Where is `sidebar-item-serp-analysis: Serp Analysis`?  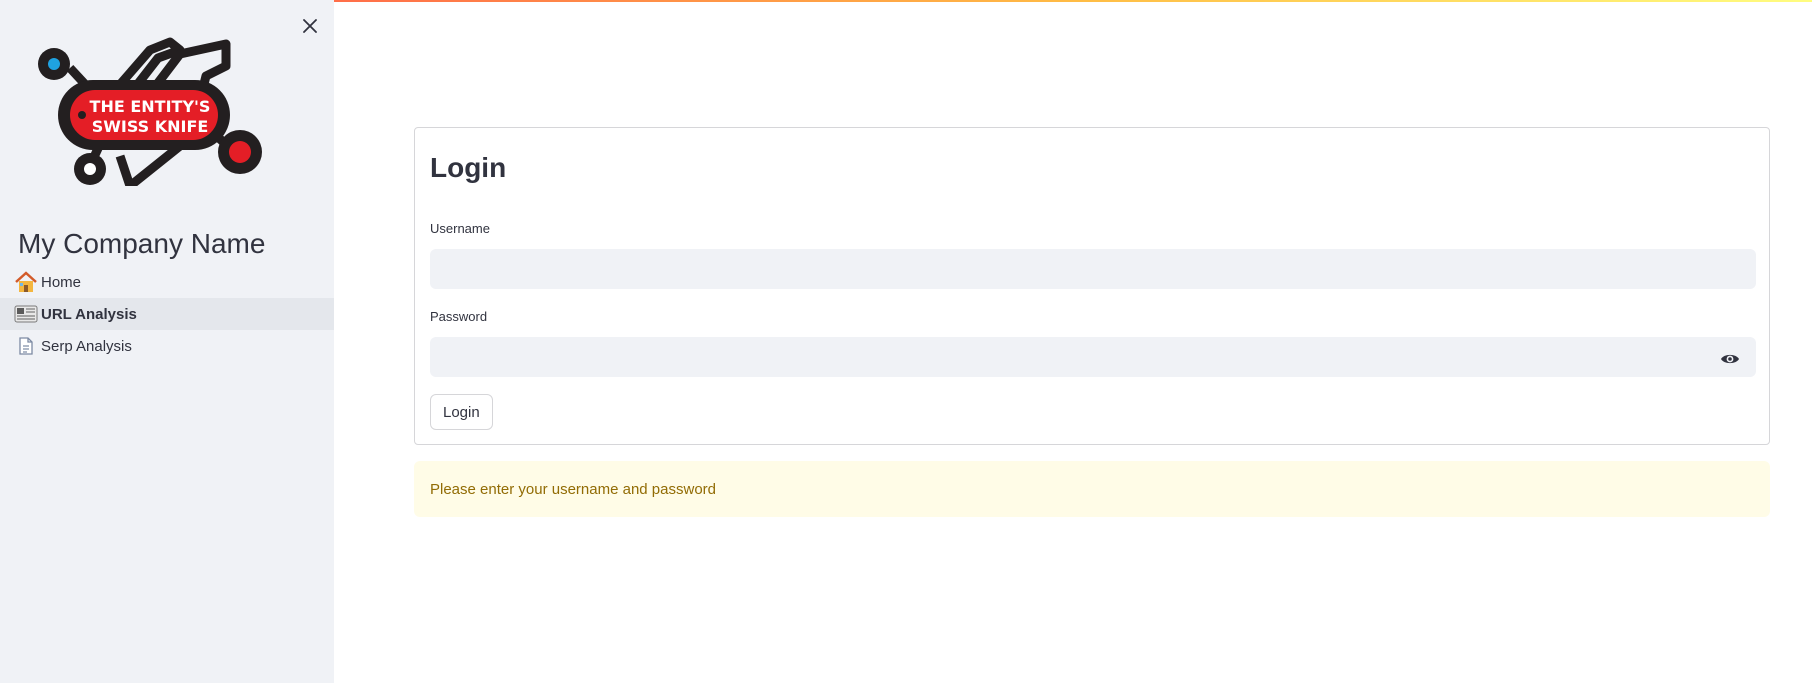 sidebar-item-serp-analysis: Serp Analysis is located at coordinates (167, 346).